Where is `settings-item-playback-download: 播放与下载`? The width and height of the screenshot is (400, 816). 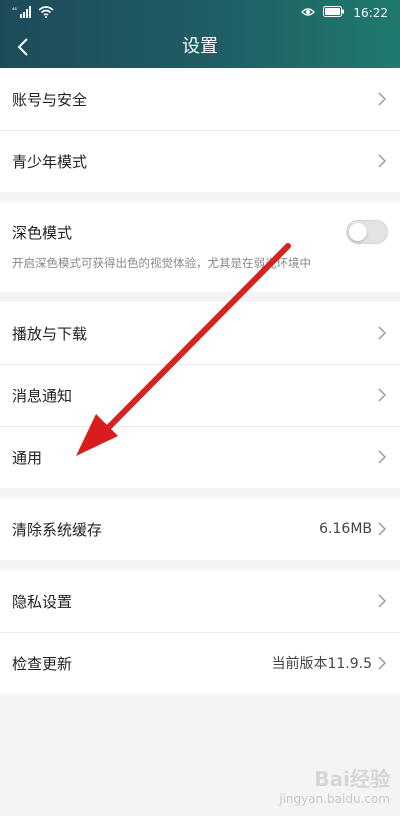 settings-item-playback-download: 播放与下载 is located at coordinates (200, 333).